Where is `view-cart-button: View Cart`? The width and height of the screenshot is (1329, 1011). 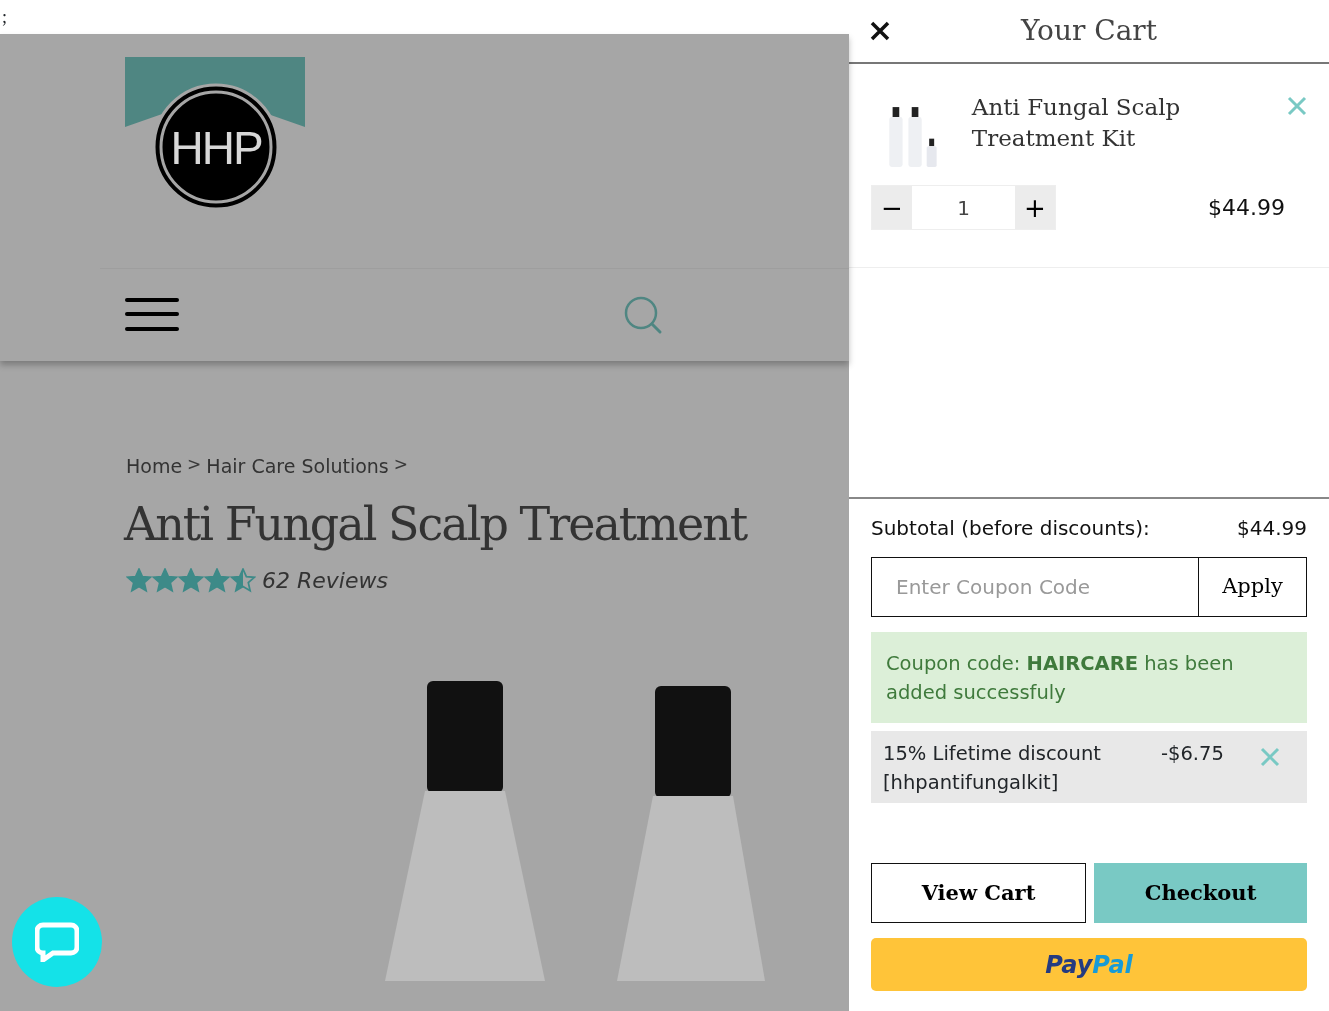 view-cart-button: View Cart is located at coordinates (978, 893).